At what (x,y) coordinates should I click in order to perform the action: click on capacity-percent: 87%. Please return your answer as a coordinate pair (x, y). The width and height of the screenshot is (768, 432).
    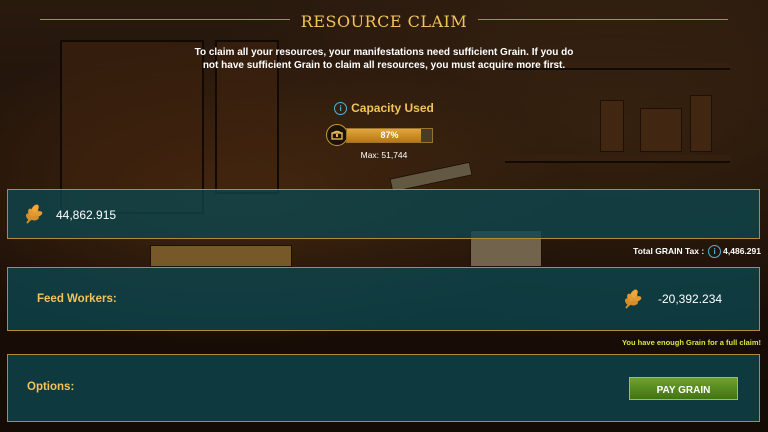
    Looking at the image, I should click on (389, 135).